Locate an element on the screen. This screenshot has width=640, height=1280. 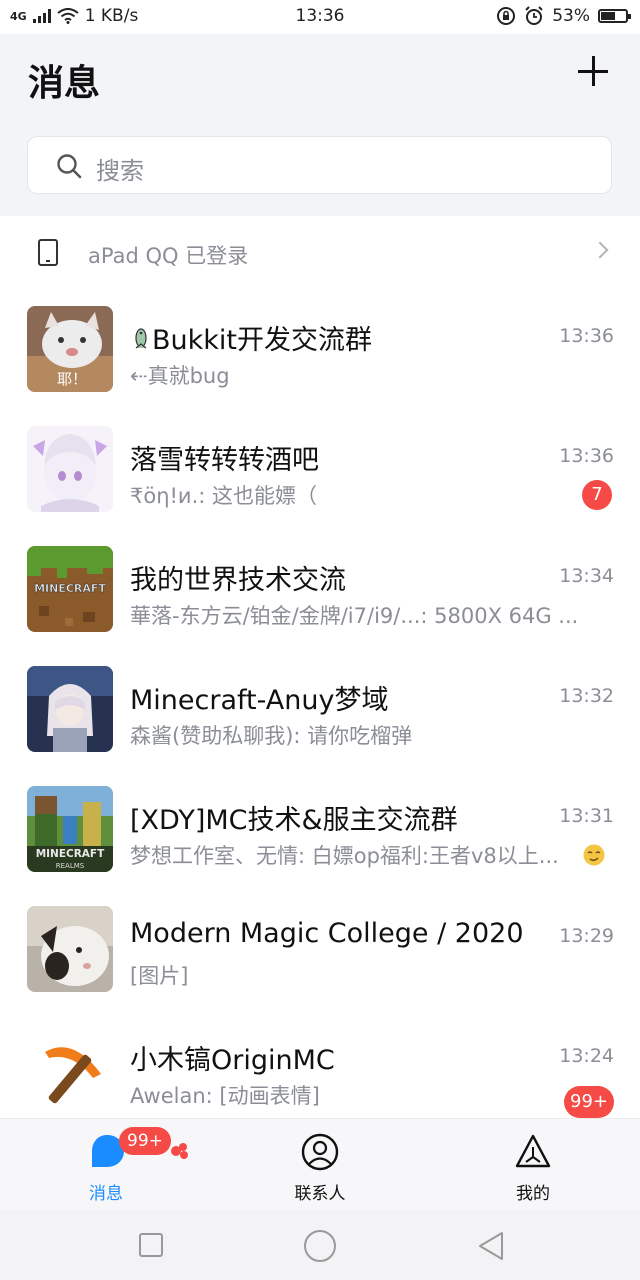
chat-item: 耶！ Bukkit开发交流群 ⇠真就bug 13:36 is located at coordinates (320, 350).